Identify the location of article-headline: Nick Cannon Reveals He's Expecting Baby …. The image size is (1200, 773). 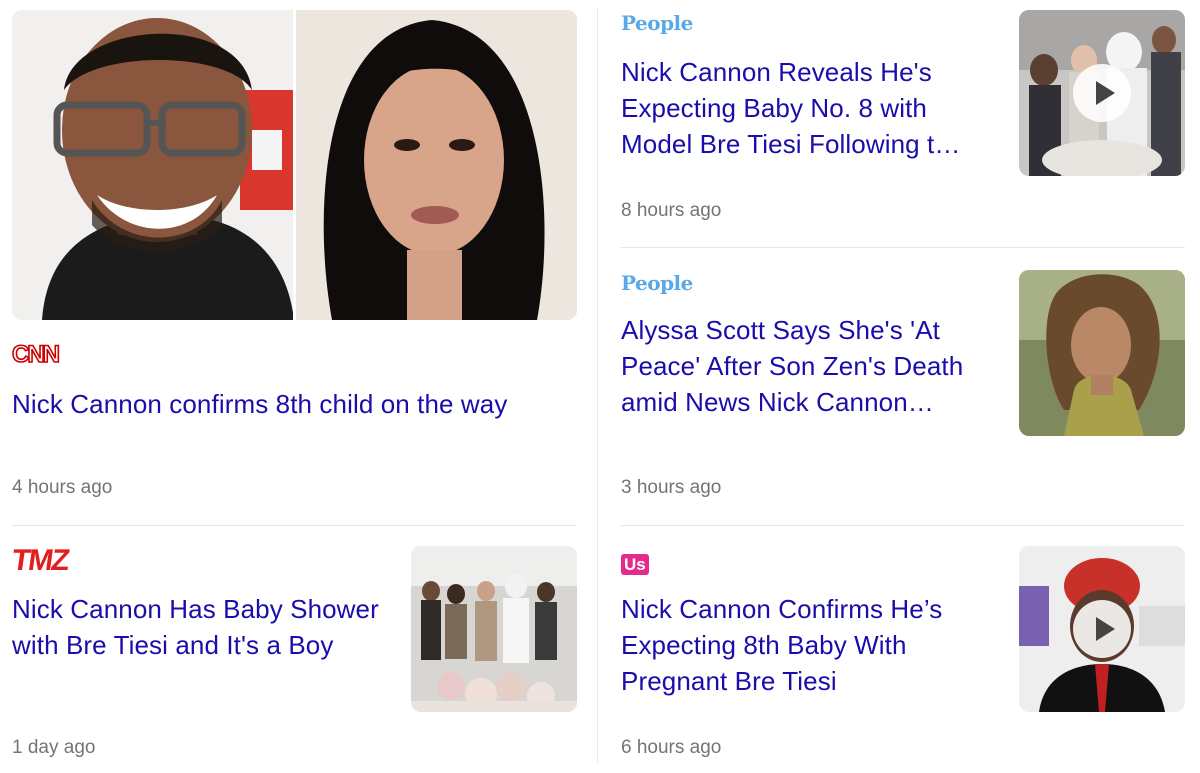
(811, 108).